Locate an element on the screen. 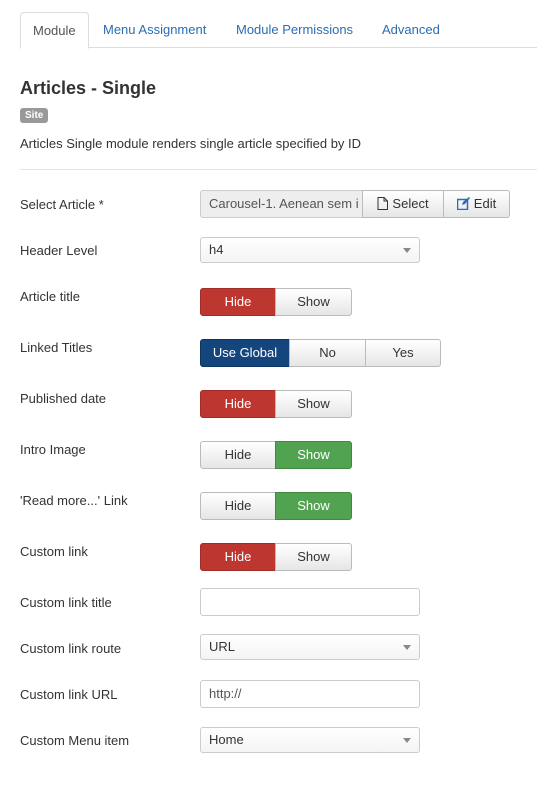  custom-menu-item-label: Custom Menu item is located at coordinates (75, 740).